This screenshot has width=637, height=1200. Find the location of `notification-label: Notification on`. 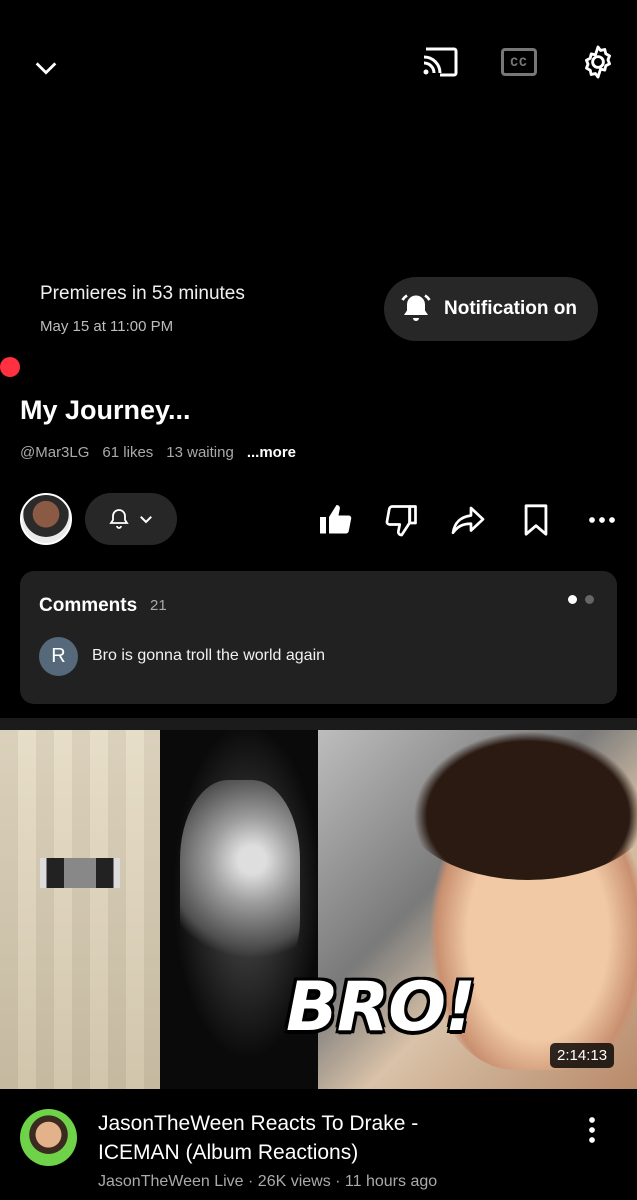

notification-label: Notification on is located at coordinates (510, 308).